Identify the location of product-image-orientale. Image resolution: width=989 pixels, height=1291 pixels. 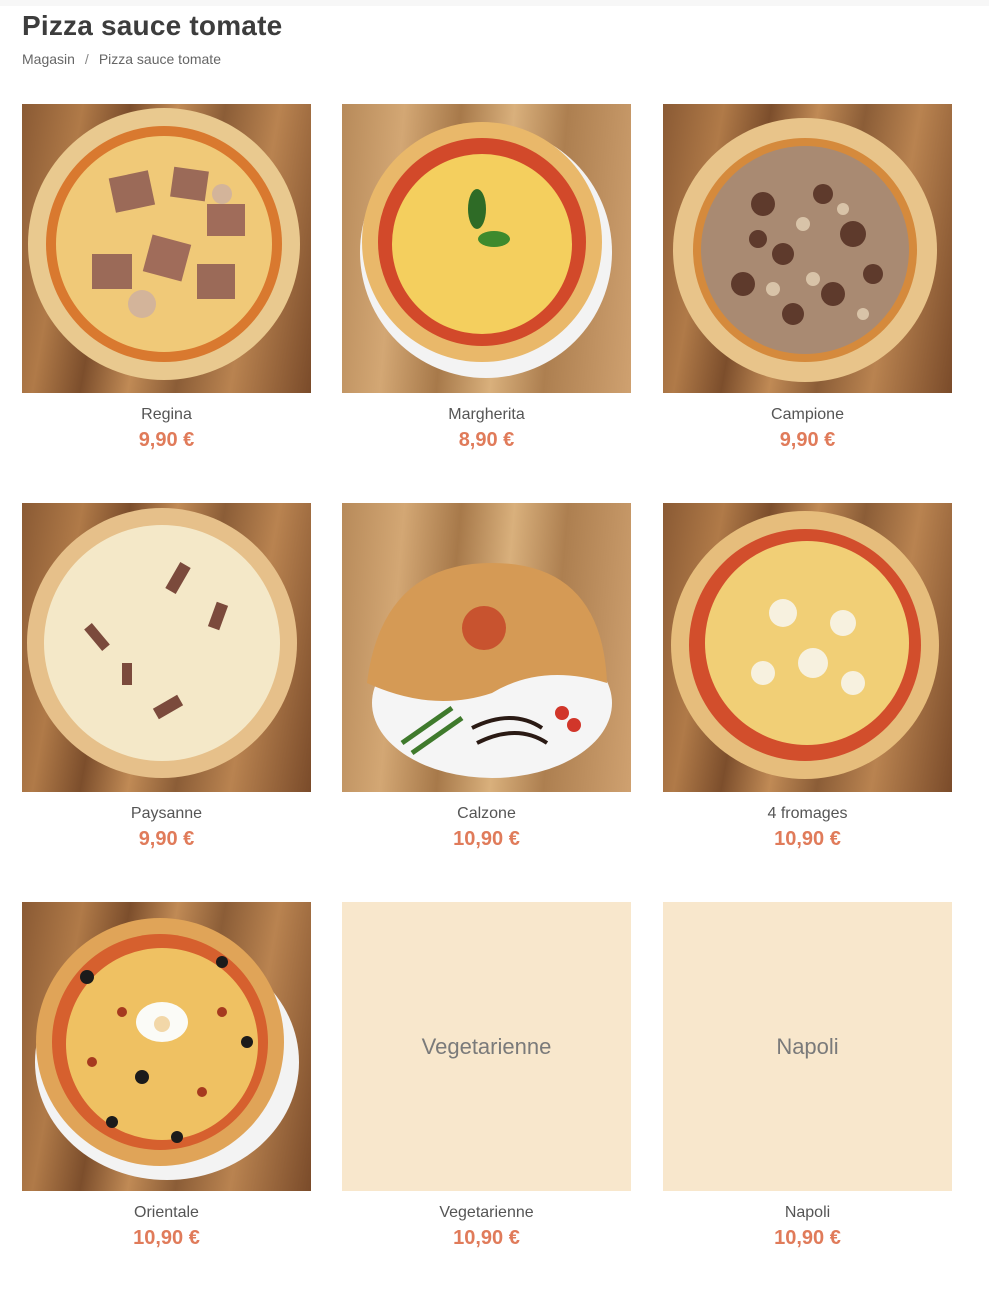
(166, 1046).